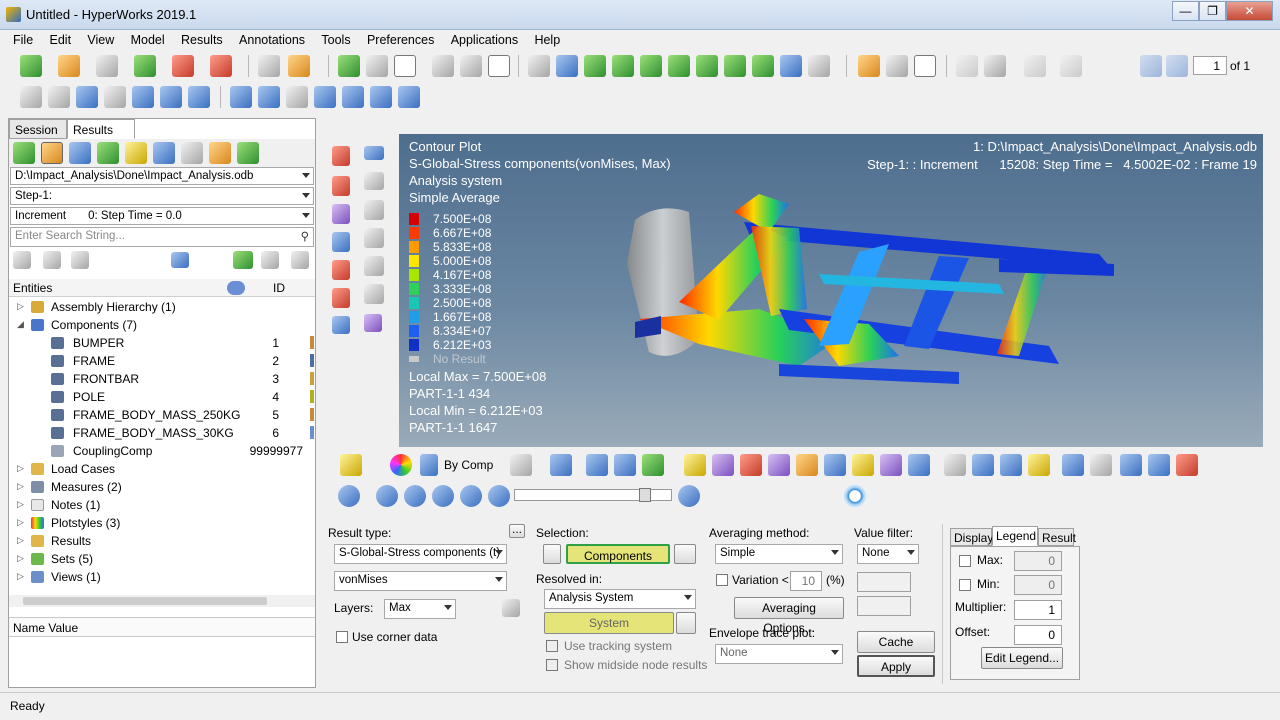 Image resolution: width=1280 pixels, height=720 pixels. I want to click on view-saved-1-icon, so click(241, 97).